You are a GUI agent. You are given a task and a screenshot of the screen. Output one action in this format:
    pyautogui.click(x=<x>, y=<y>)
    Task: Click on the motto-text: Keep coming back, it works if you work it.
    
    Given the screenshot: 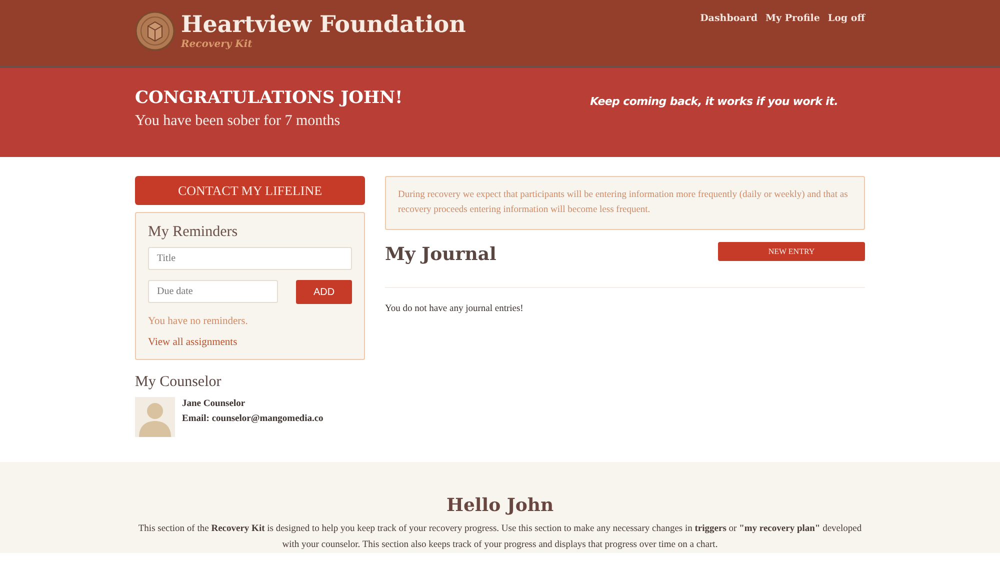 What is the action you would take?
    pyautogui.click(x=714, y=101)
    